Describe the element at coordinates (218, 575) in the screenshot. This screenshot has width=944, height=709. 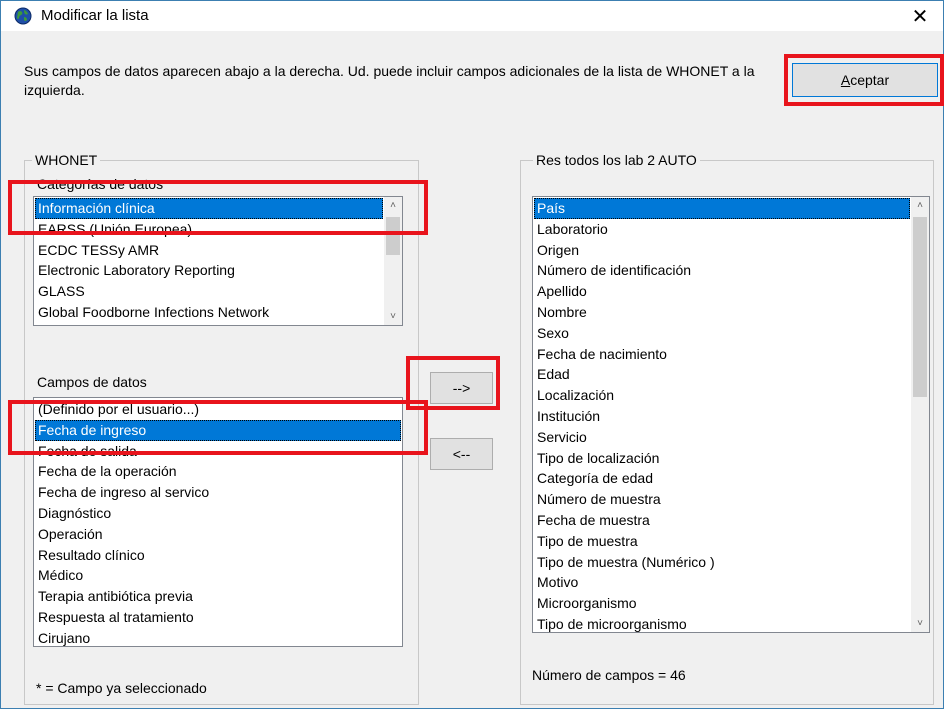
I see `available-field-list-item: Médico` at that location.